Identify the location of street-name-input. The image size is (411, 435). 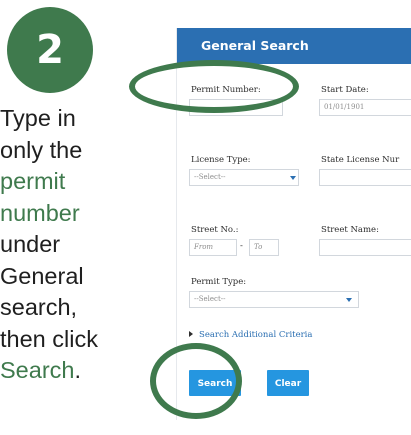
(365, 247).